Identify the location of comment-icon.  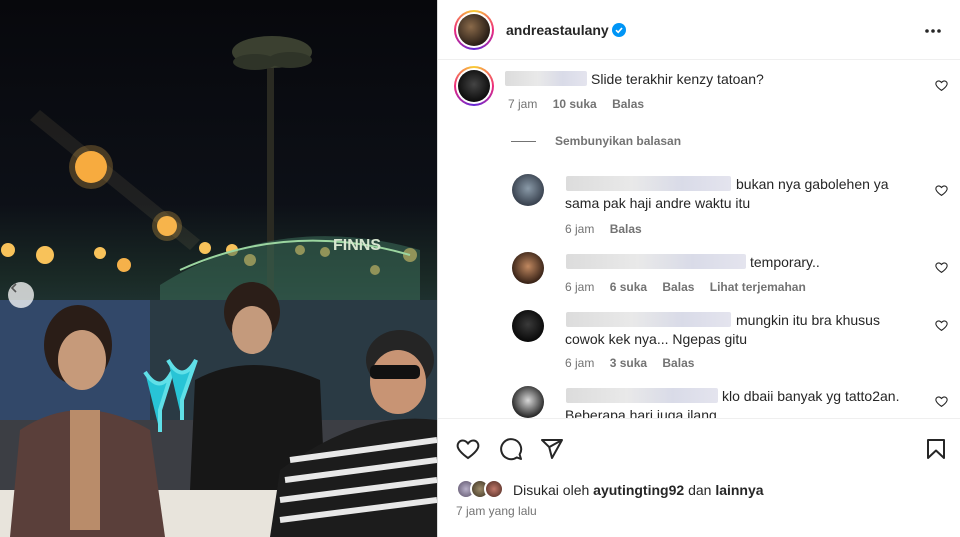
(511, 449).